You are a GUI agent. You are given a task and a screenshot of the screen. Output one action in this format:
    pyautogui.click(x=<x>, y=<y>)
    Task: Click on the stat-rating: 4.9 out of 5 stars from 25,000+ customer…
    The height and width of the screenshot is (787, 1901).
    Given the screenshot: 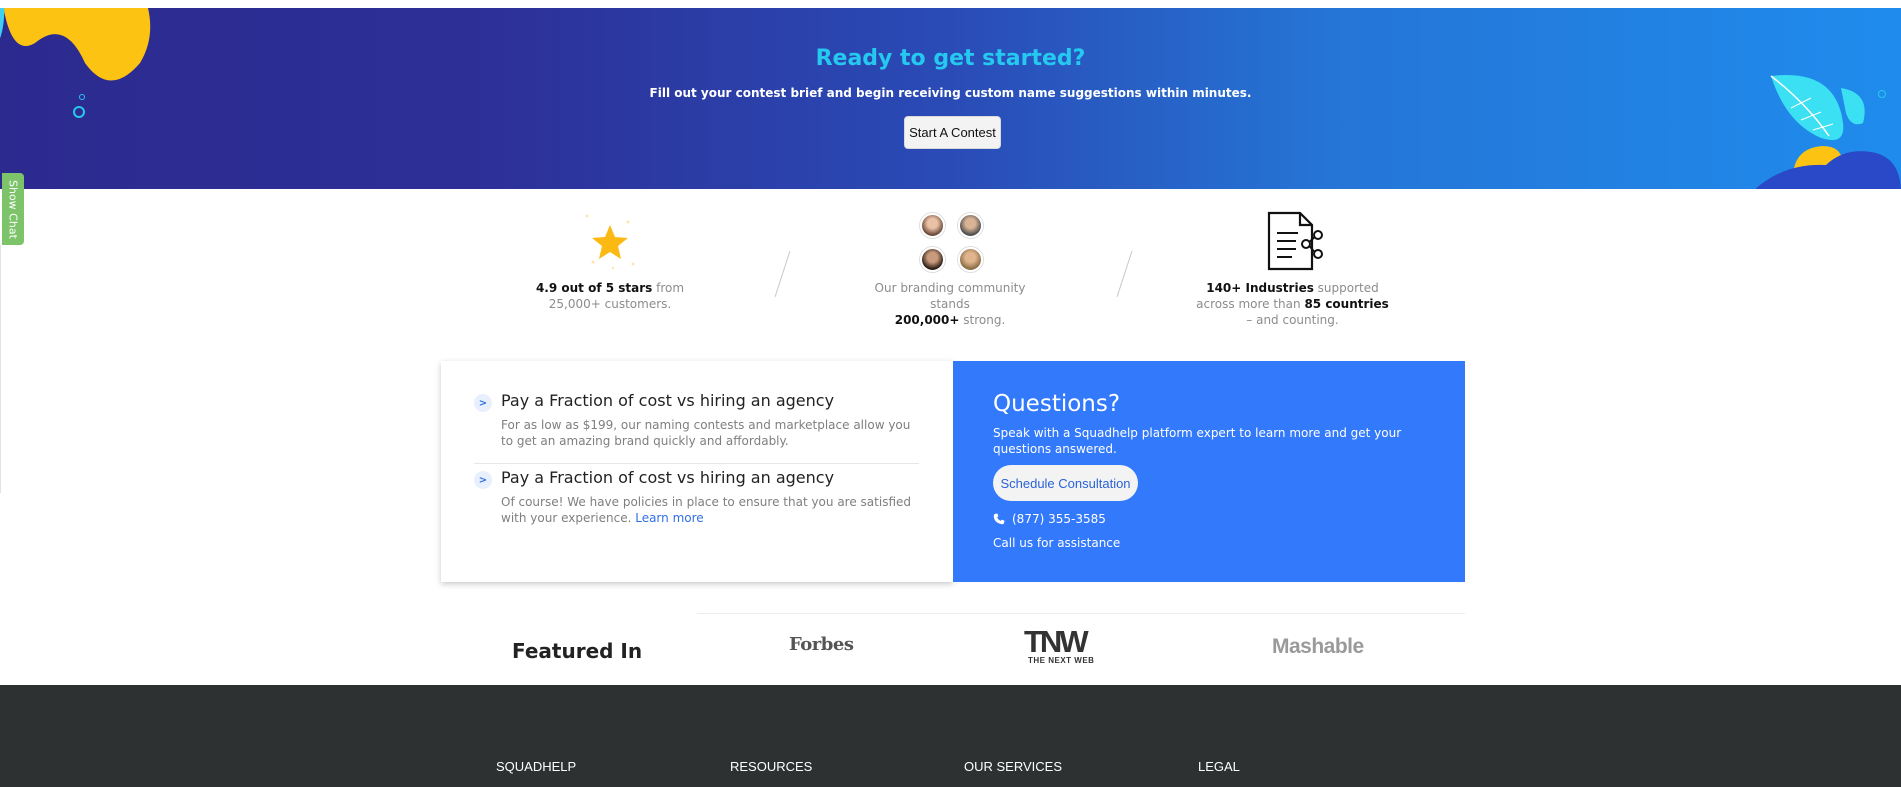 What is the action you would take?
    pyautogui.click(x=610, y=296)
    